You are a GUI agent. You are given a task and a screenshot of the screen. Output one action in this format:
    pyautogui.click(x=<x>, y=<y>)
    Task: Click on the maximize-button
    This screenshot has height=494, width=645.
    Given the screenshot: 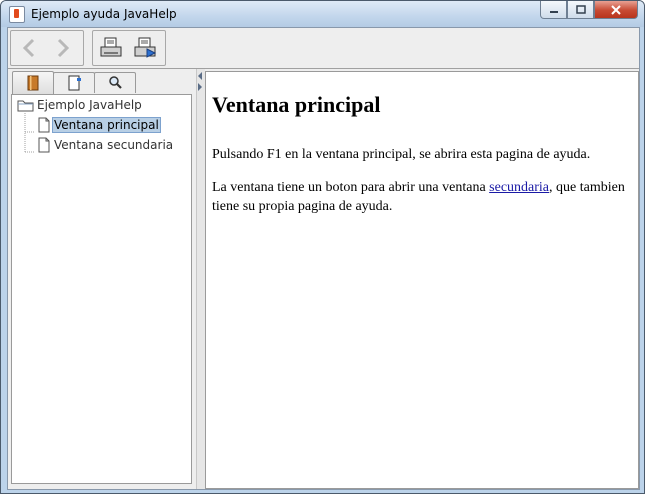 What is the action you would take?
    pyautogui.click(x=580, y=10)
    